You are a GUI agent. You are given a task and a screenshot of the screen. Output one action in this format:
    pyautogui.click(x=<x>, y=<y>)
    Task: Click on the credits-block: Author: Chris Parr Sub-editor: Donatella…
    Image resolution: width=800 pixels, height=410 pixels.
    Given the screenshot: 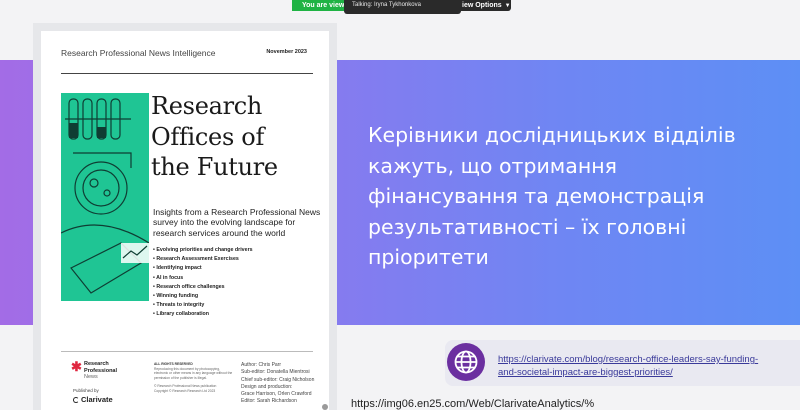 What is the action you would take?
    pyautogui.click(x=277, y=384)
    